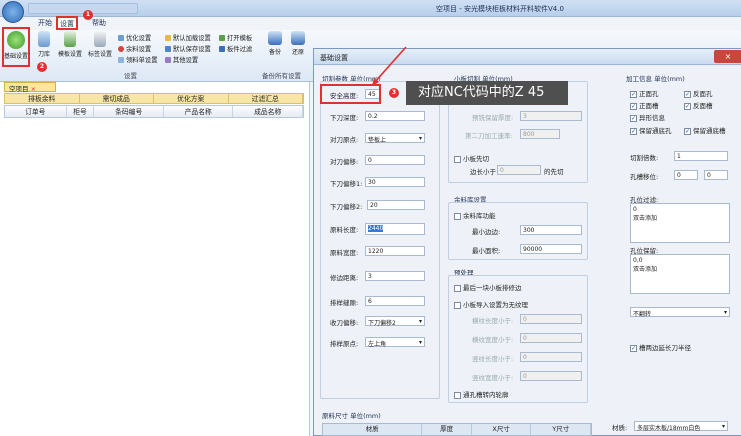  I want to click on sheet-length-input: 2440, so click(395, 229).